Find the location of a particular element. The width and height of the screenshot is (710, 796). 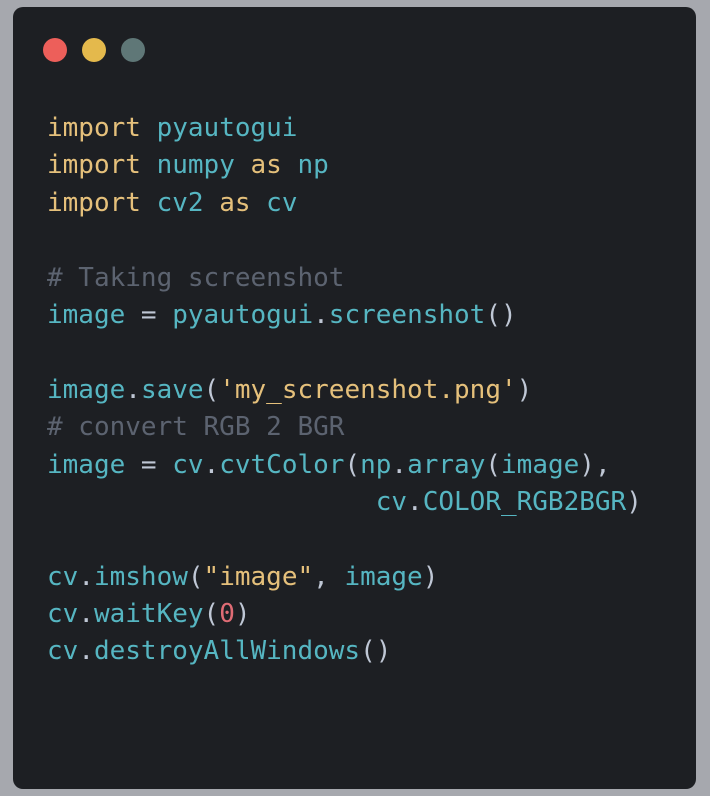

close-dot-icon is located at coordinates (55, 50).